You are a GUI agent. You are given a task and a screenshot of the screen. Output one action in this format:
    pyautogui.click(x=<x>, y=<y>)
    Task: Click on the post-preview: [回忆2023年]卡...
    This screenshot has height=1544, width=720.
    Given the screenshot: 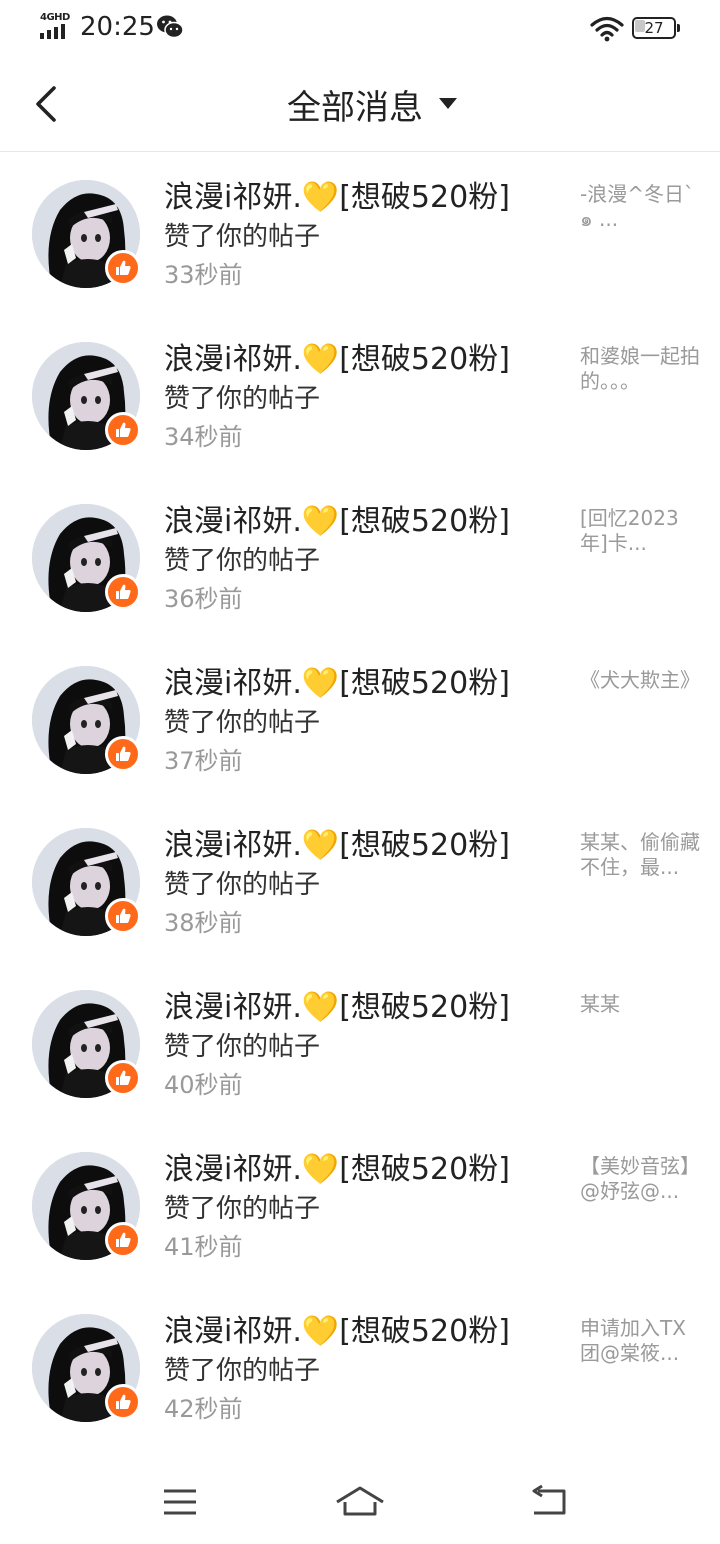 What is the action you would take?
    pyautogui.click(x=640, y=531)
    